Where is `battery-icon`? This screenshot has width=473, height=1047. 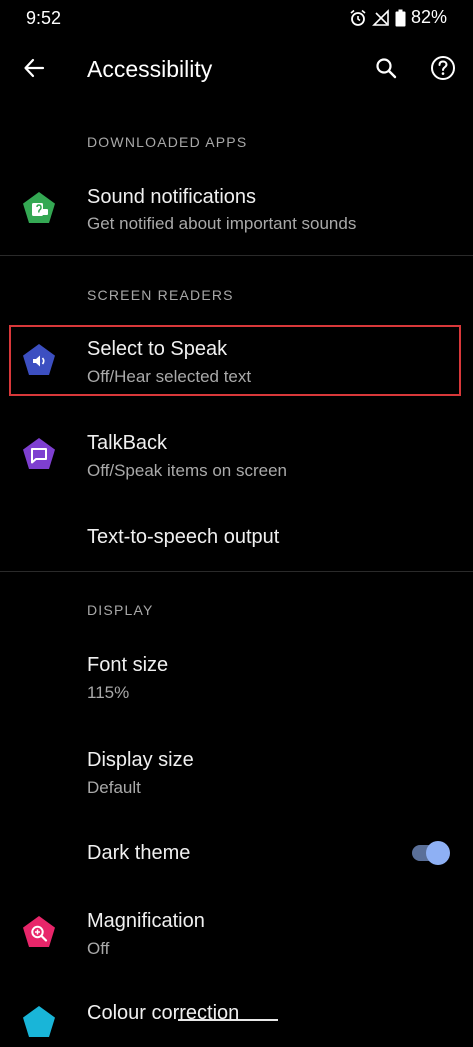 battery-icon is located at coordinates (400, 18).